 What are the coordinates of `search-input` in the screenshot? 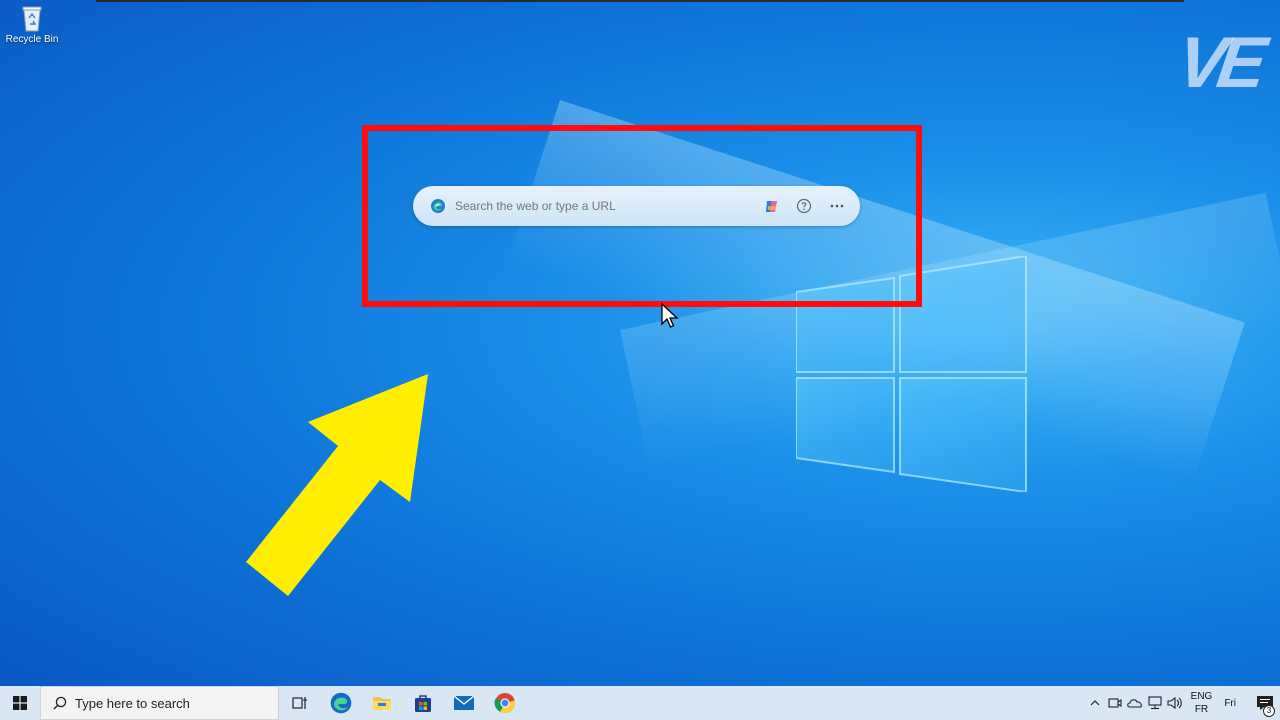 It's located at (606, 206).